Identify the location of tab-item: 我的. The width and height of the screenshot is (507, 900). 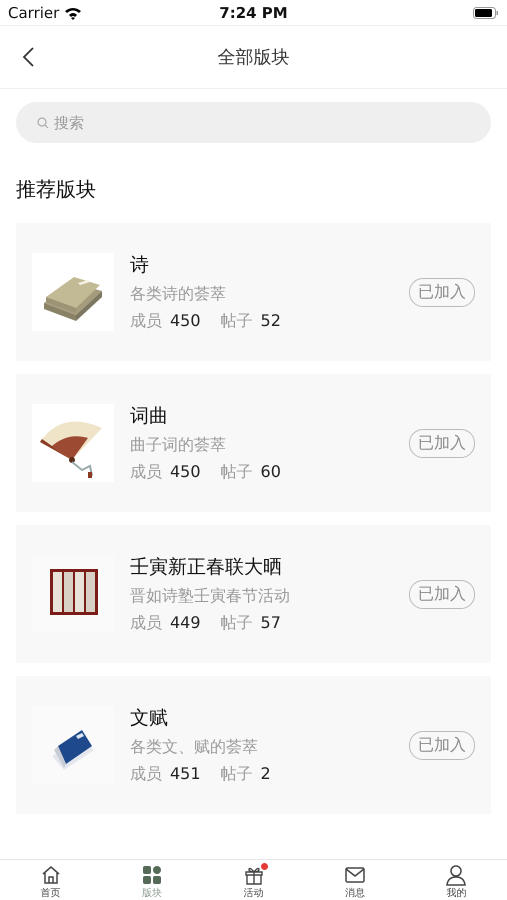
(456, 880).